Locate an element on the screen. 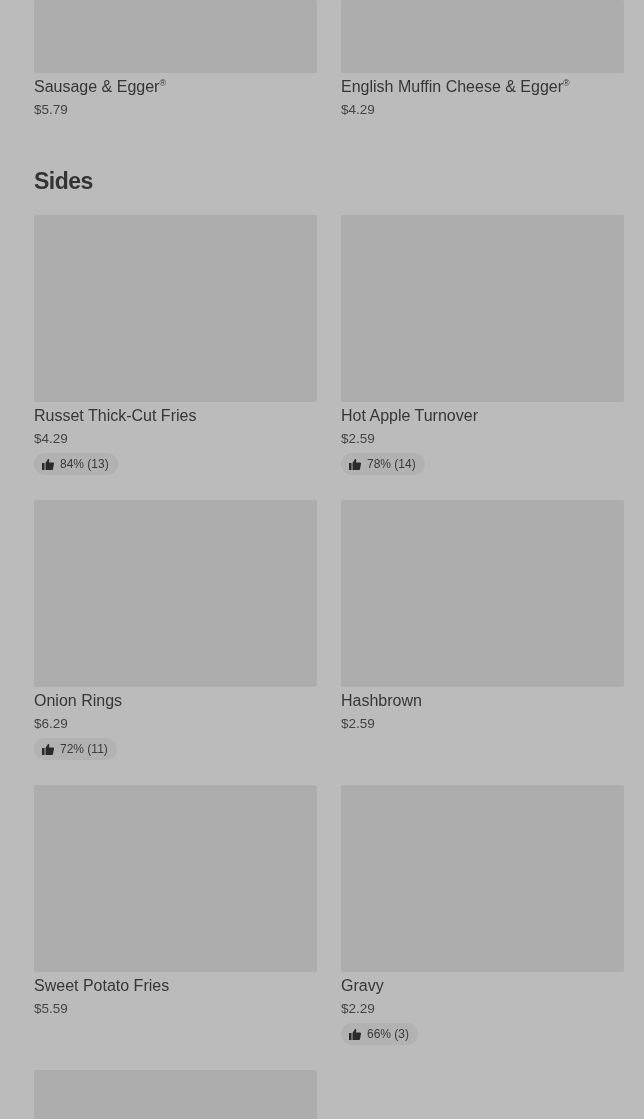 This screenshot has height=1119, width=644. item-name: Onion Rings is located at coordinates (79, 701).